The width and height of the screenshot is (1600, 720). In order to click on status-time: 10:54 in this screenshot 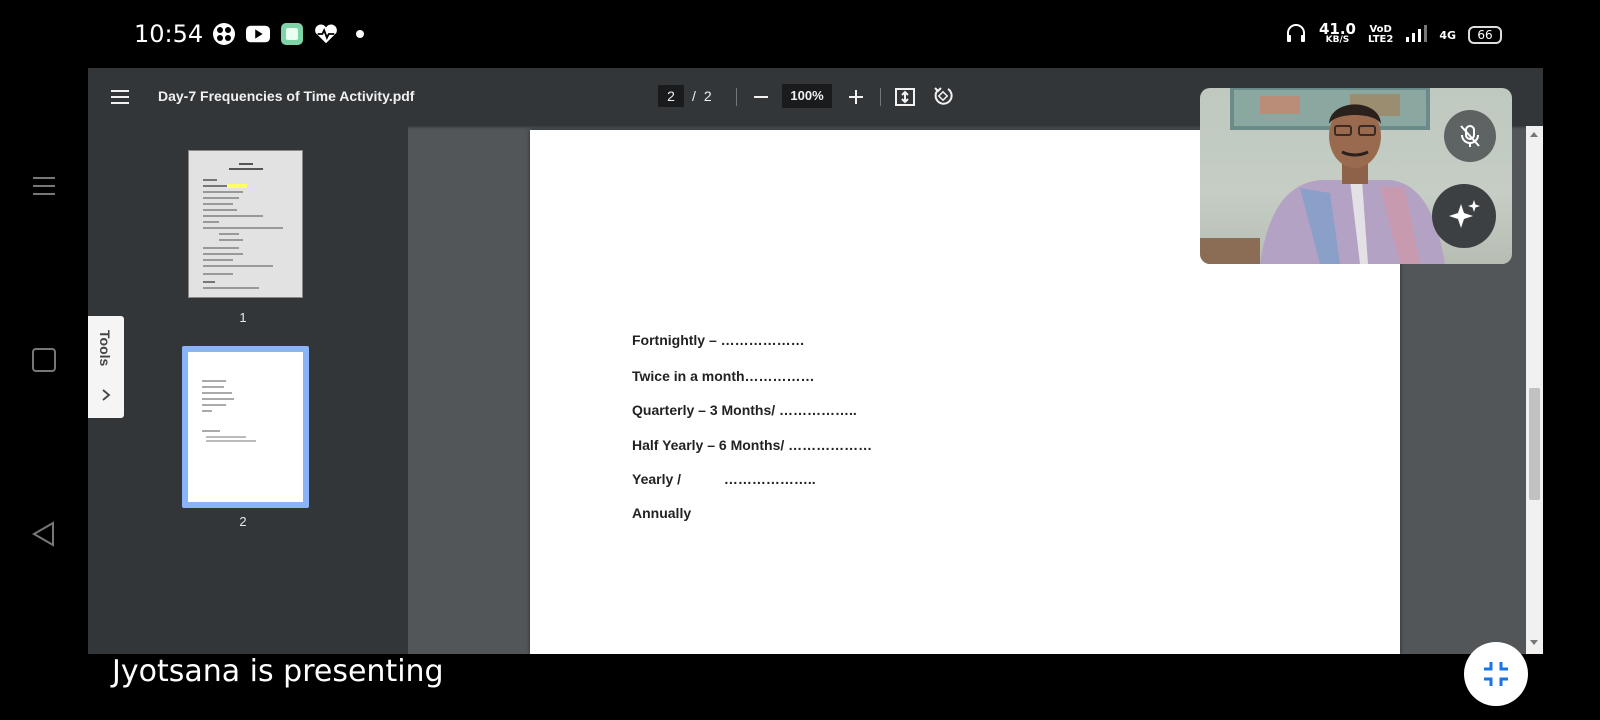, I will do `click(169, 34)`.